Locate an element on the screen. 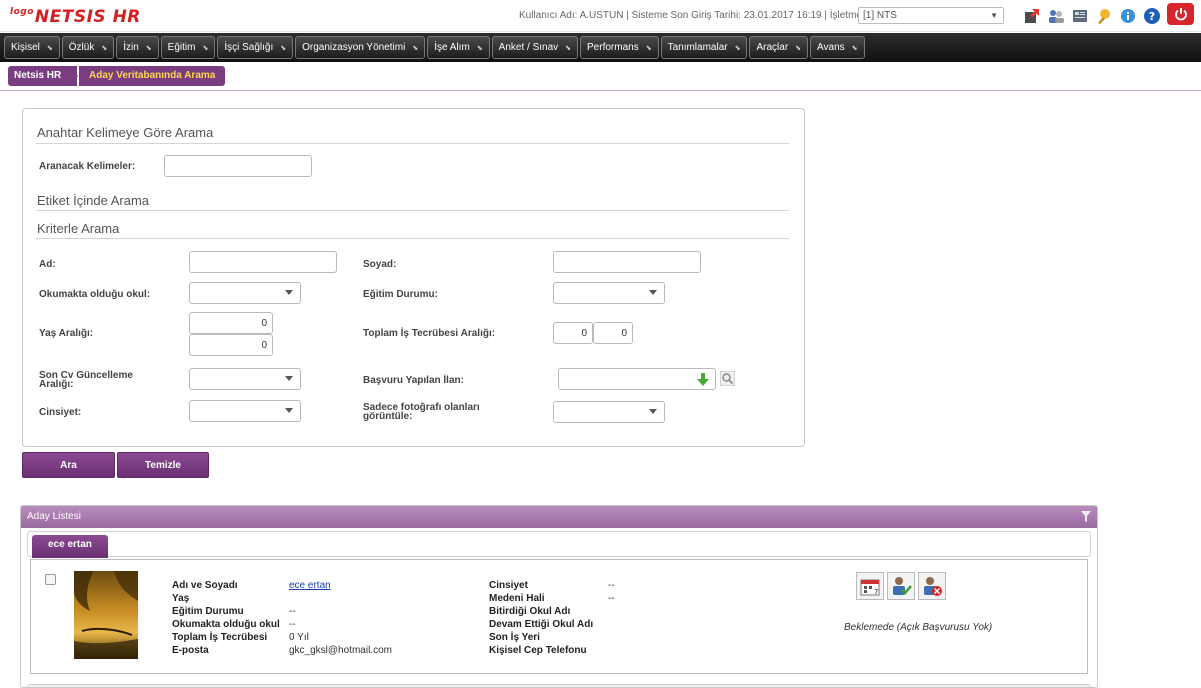 This screenshot has height=688, width=1201. experience-value: 0 Yıl is located at coordinates (299, 637).